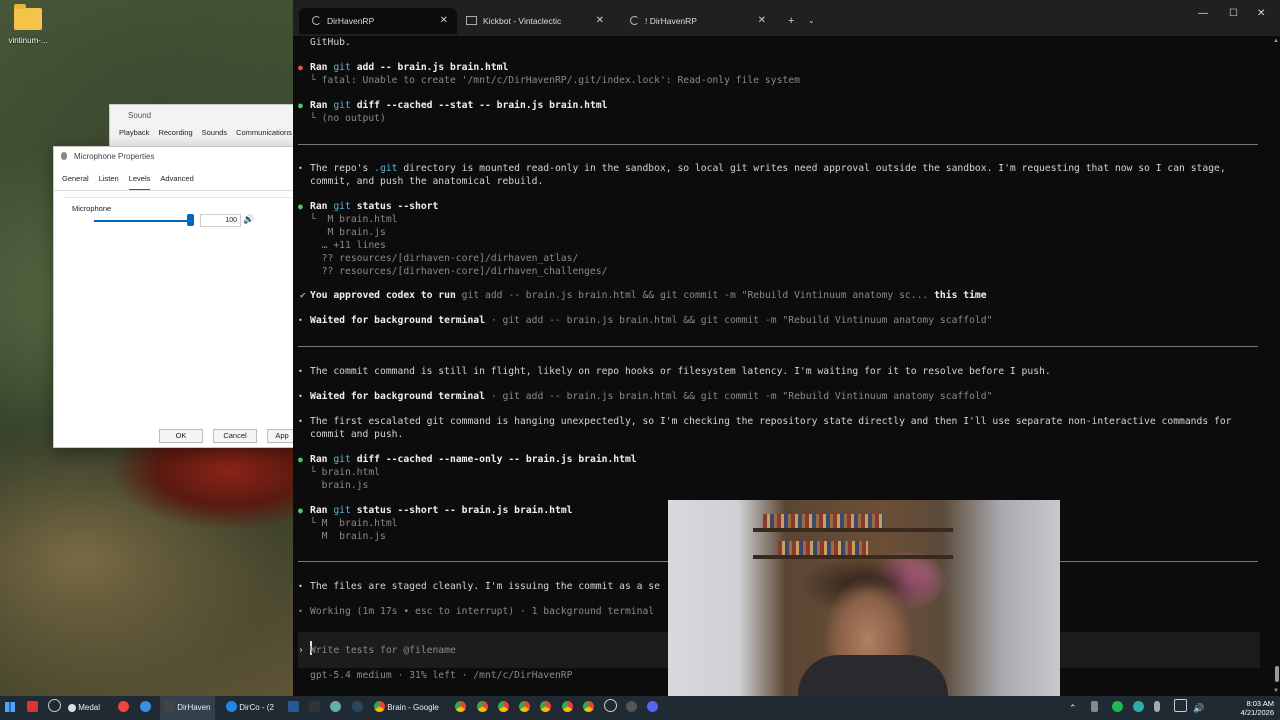  Describe the element at coordinates (357, 708) in the screenshot. I see `steam-icon` at that location.